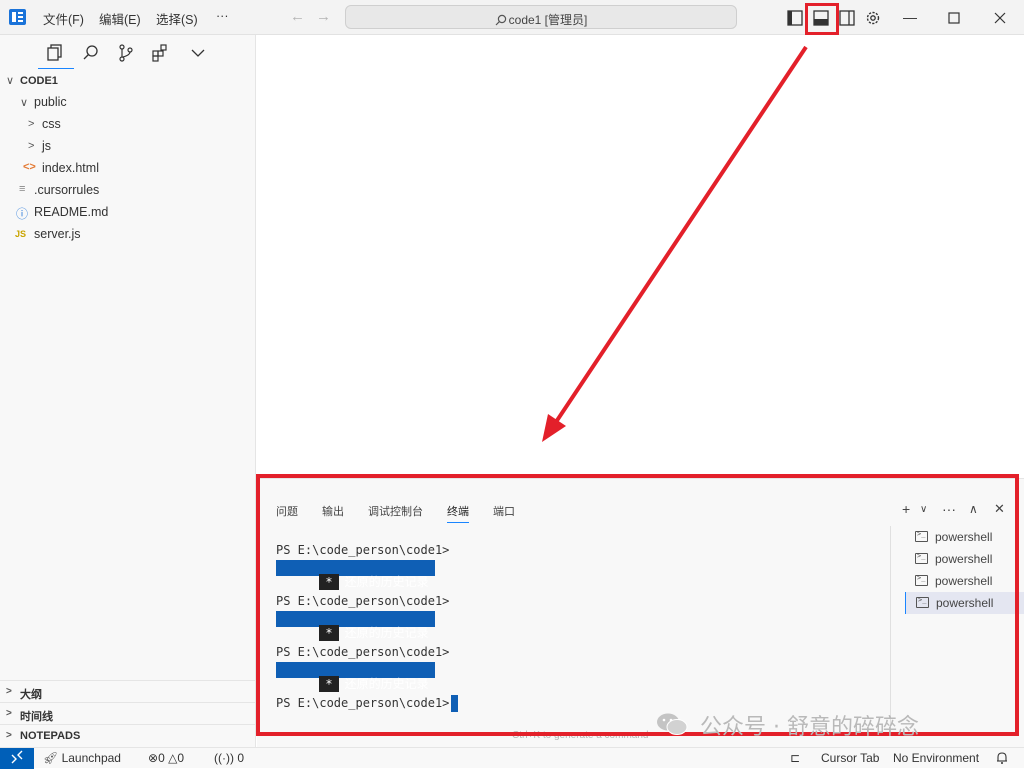 Image resolution: width=1024 pixels, height=769 pixels. What do you see at coordinates (1000, 18) in the screenshot?
I see `close-icon` at bounding box center [1000, 18].